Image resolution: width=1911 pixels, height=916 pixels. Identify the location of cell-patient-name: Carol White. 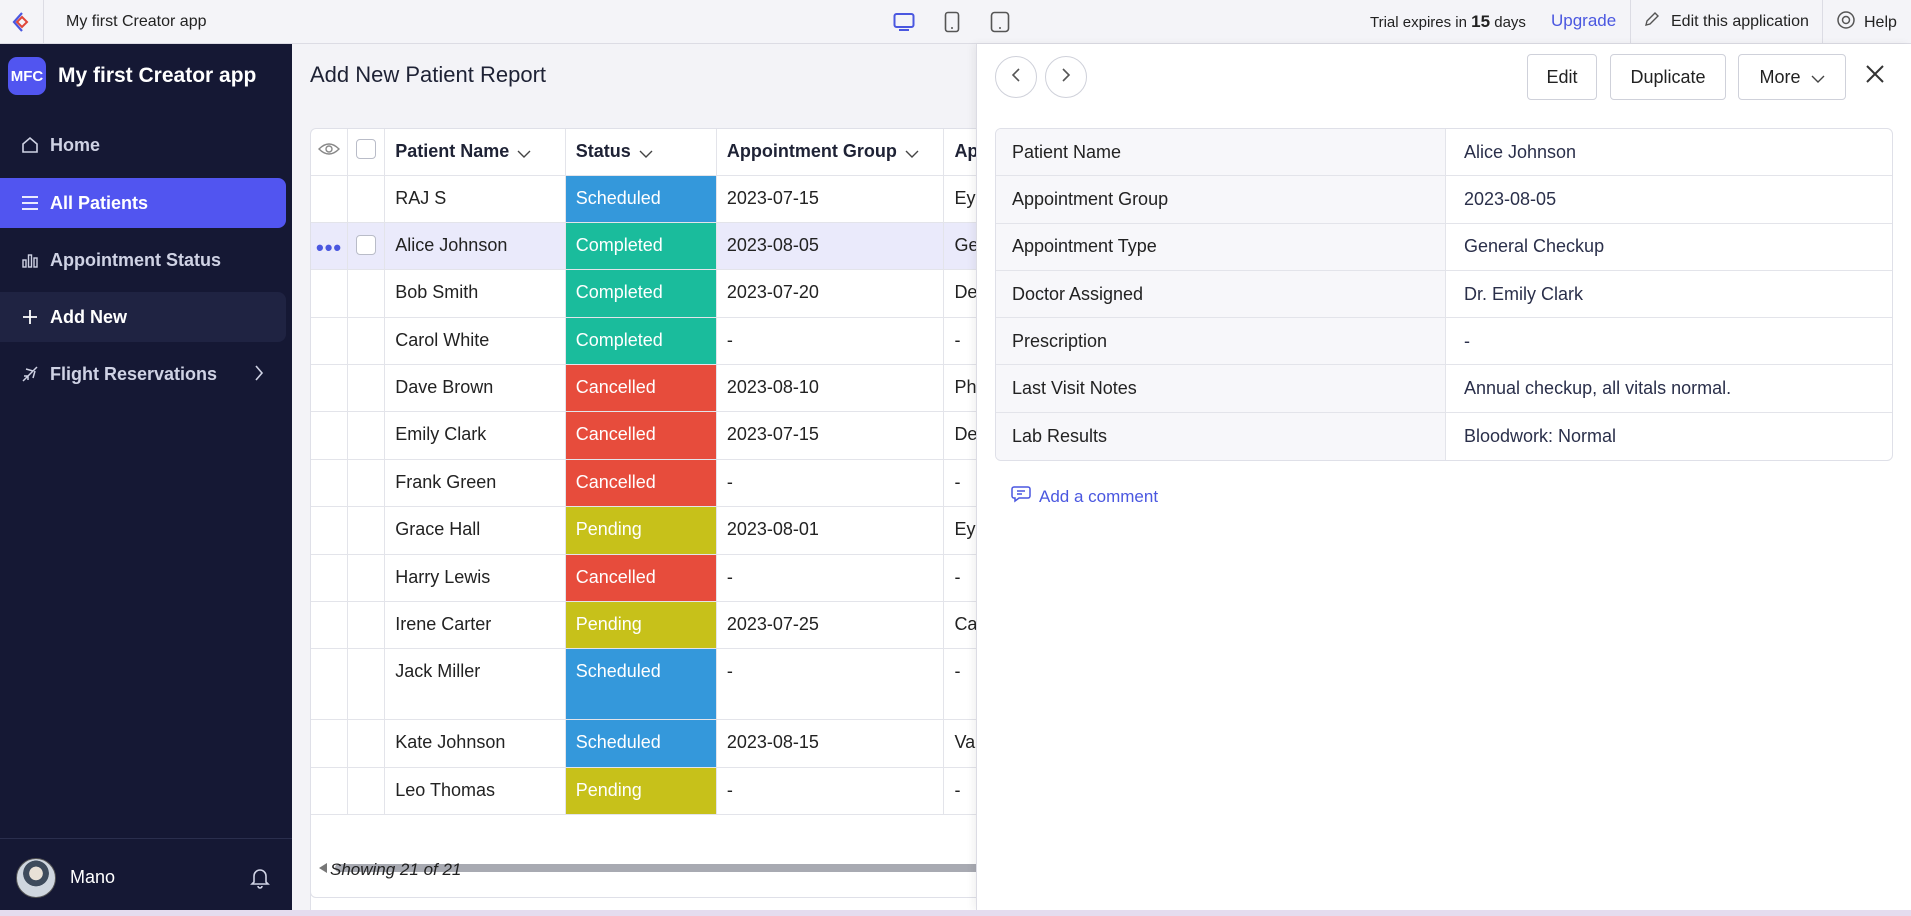
(475, 341).